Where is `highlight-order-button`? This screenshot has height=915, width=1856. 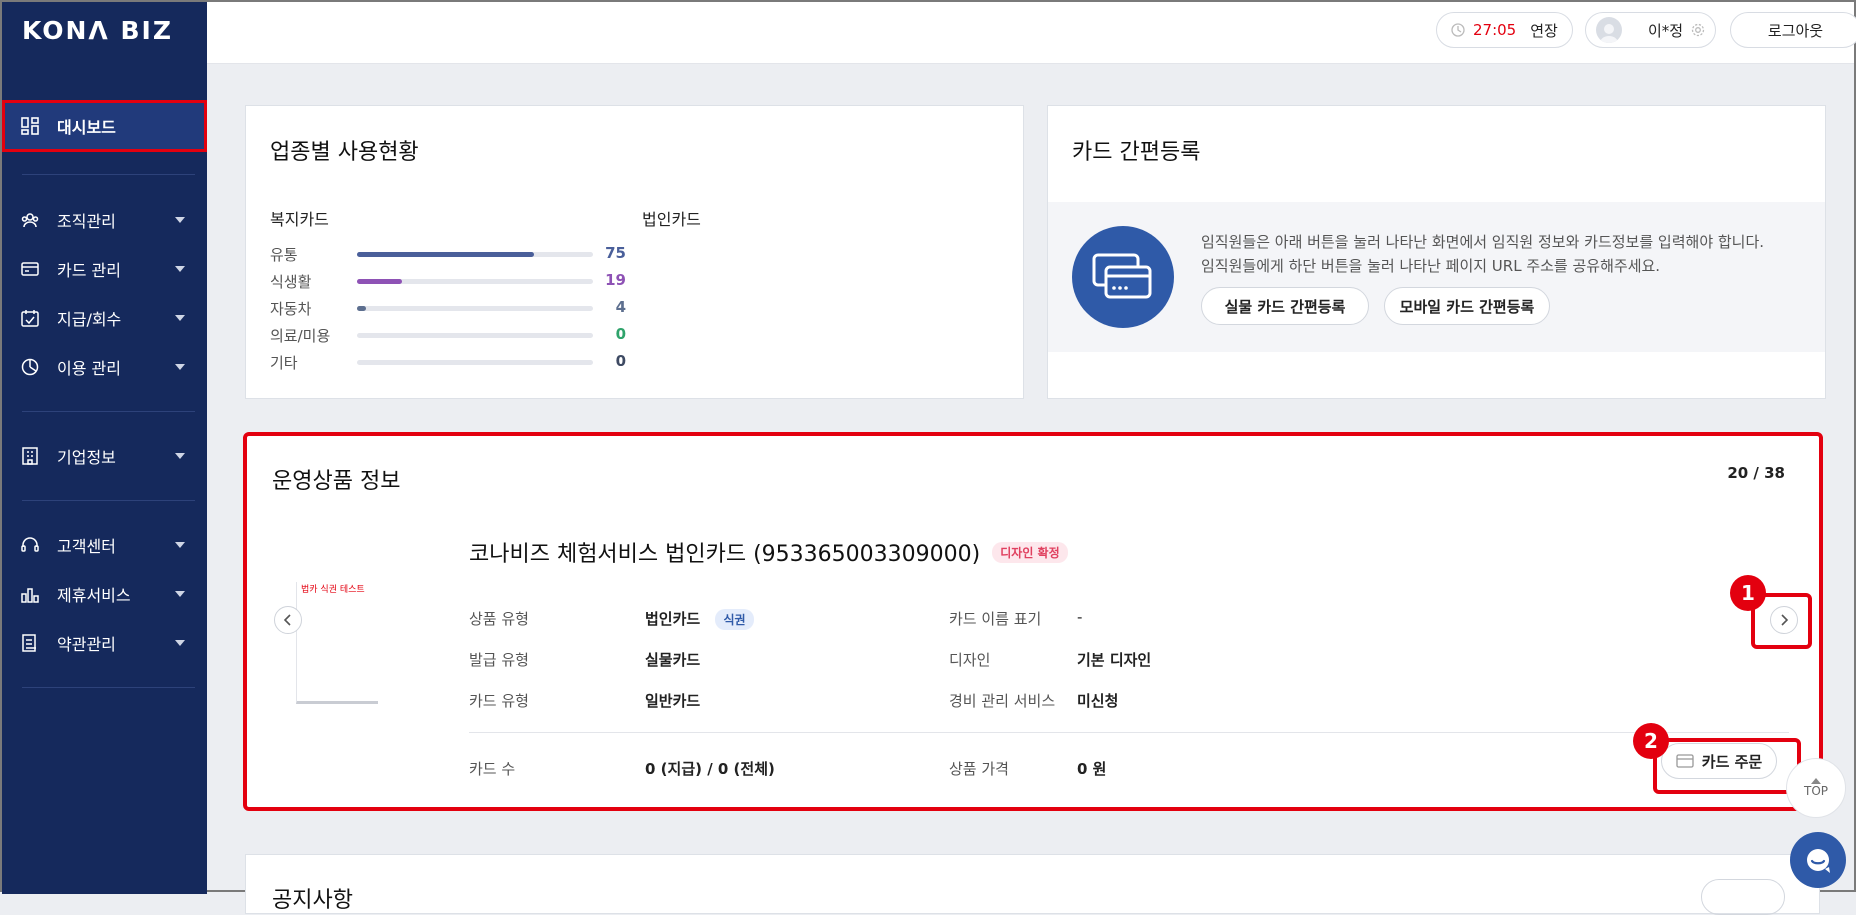 highlight-order-button is located at coordinates (1727, 766).